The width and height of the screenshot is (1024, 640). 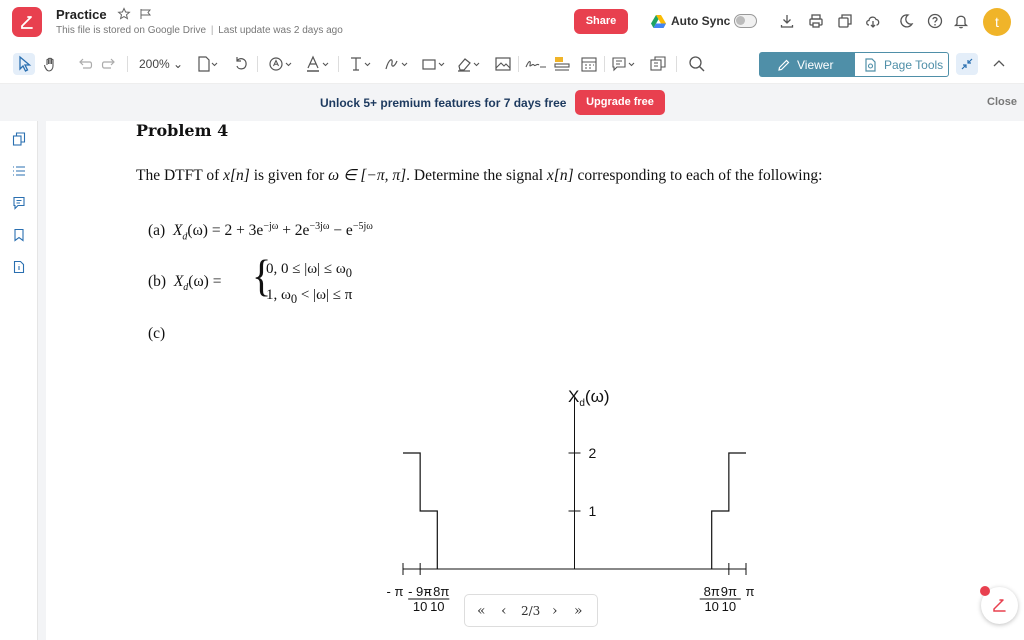 What do you see at coordinates (241, 64) in the screenshot?
I see `rotate-icon` at bounding box center [241, 64].